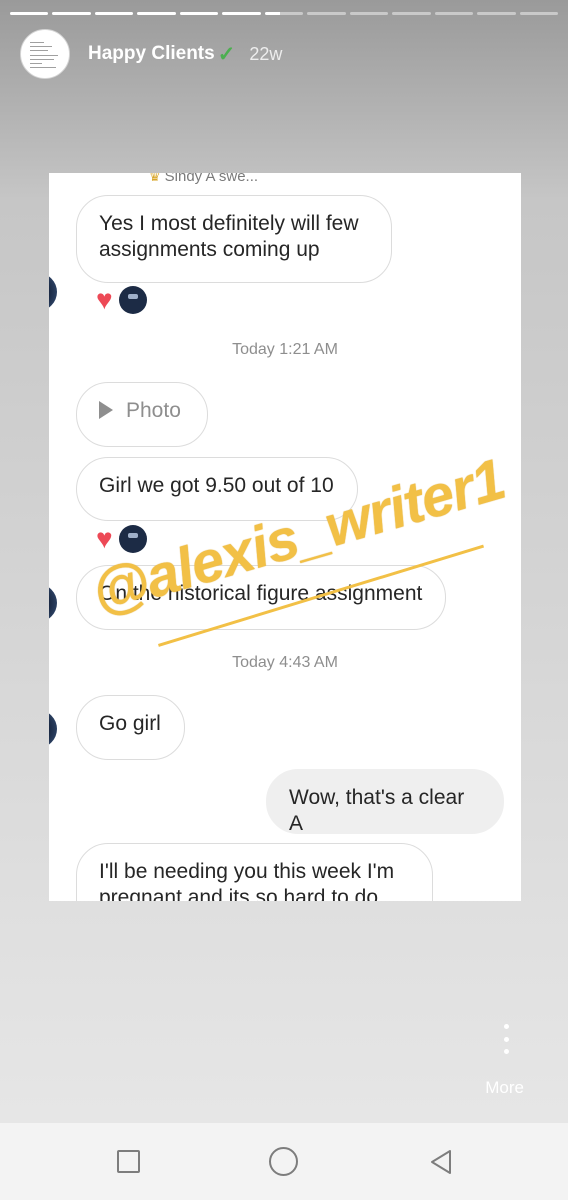  I want to click on play-icon, so click(106, 410).